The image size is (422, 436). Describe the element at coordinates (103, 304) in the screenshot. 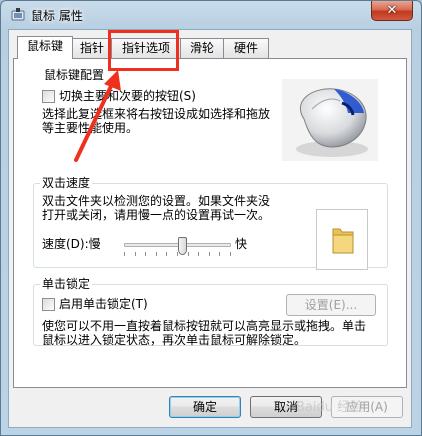

I see `checkbox-label: 启用单击锁定(T)` at that location.